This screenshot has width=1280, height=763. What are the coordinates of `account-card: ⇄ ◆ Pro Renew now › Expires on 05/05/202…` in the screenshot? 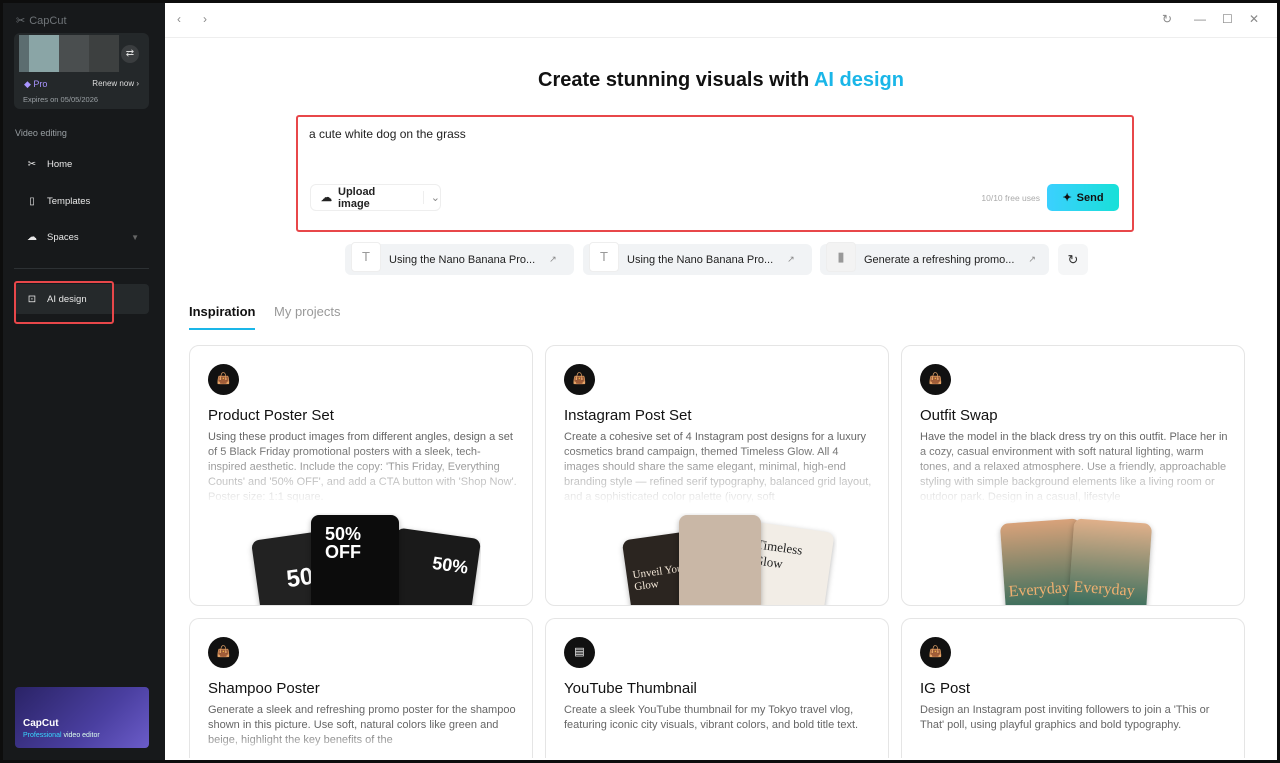 It's located at (81, 71).